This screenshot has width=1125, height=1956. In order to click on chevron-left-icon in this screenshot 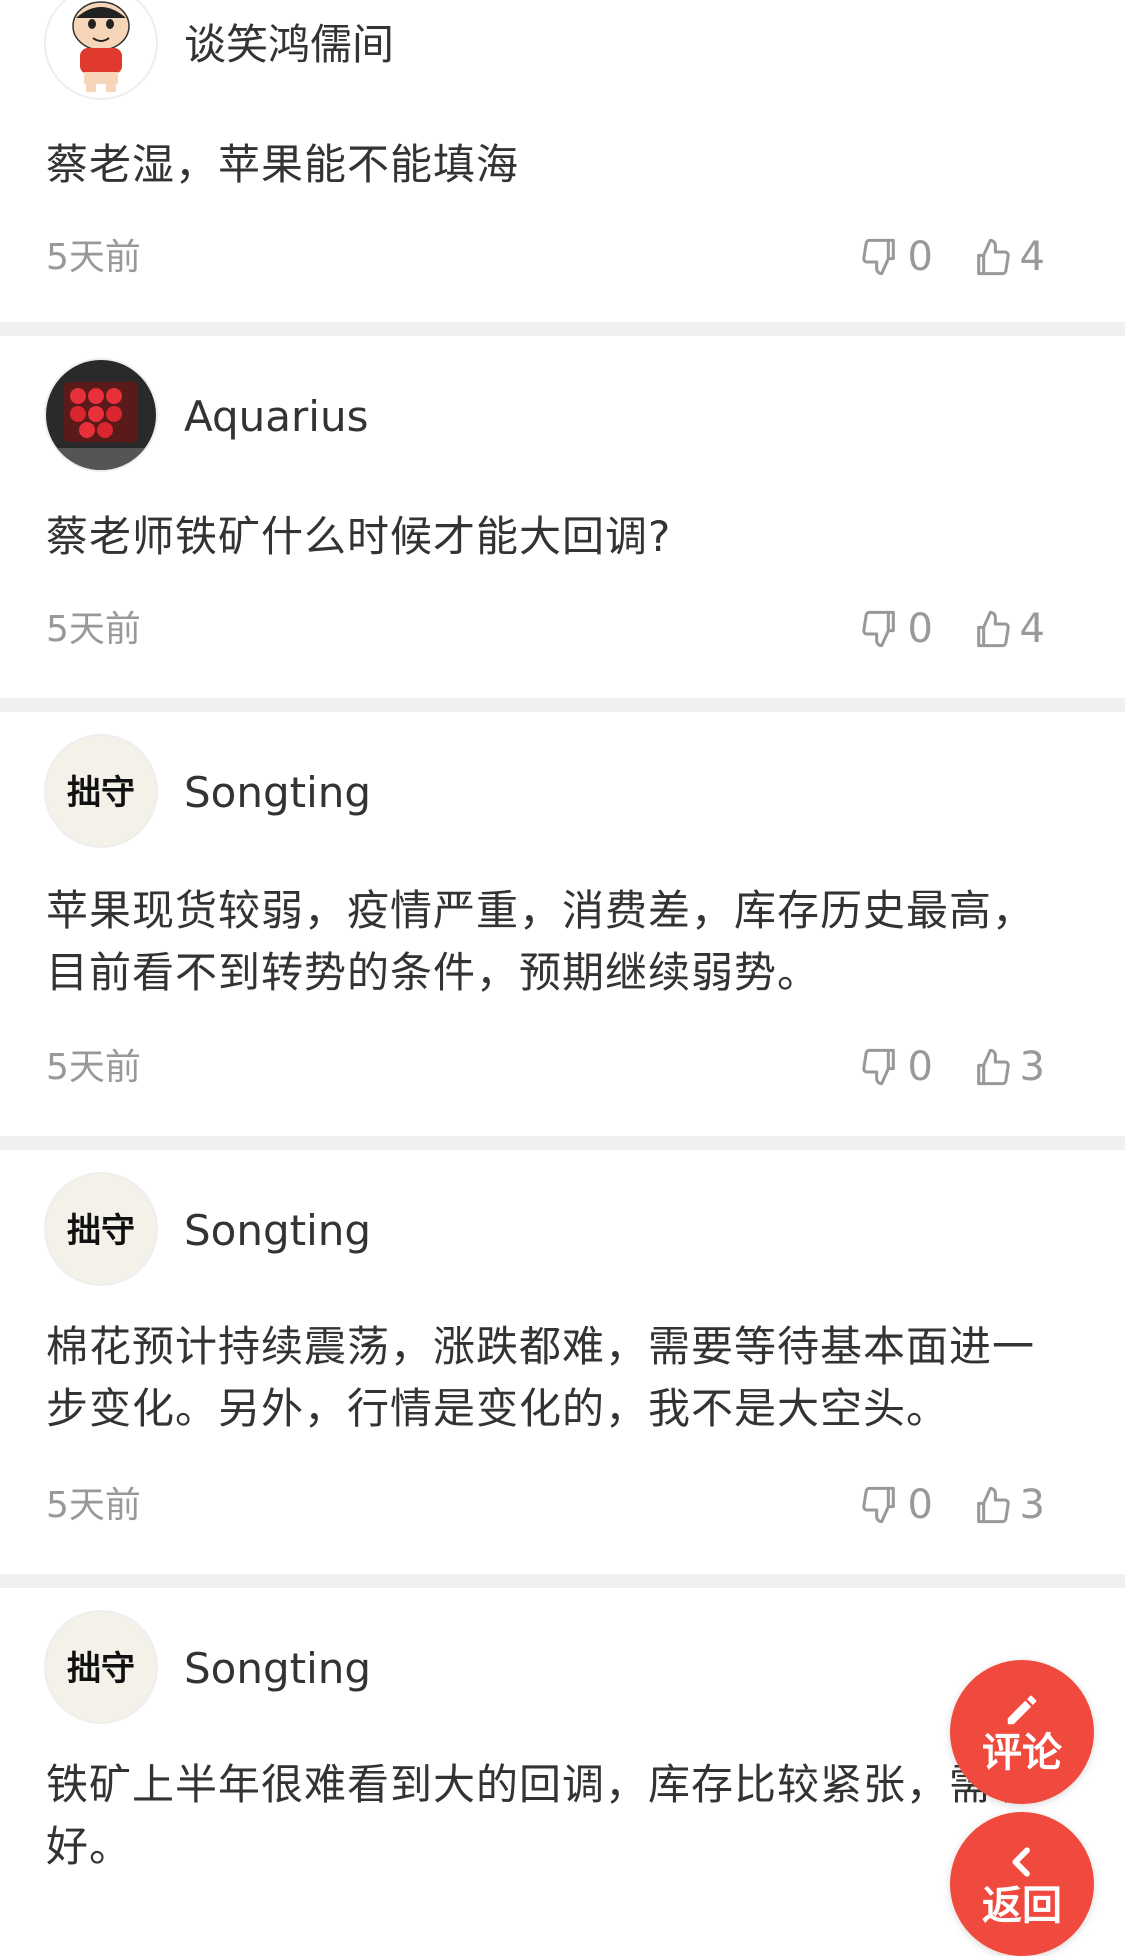, I will do `click(1021, 1862)`.